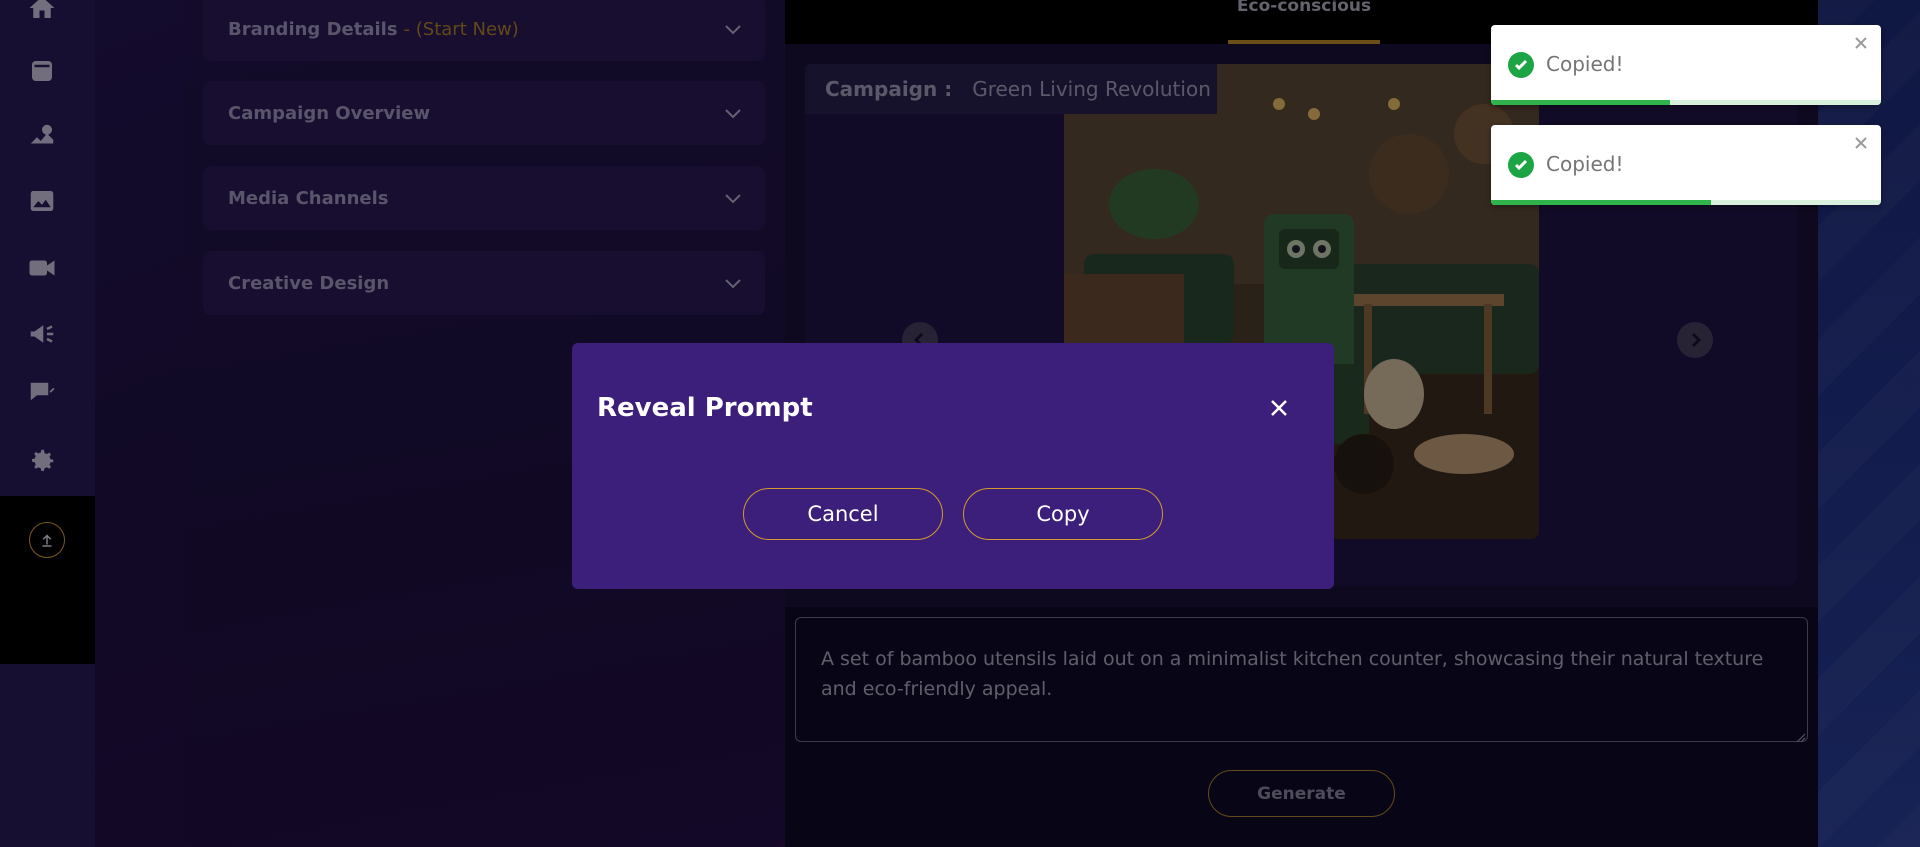 Image resolution: width=1920 pixels, height=847 pixels. I want to click on copy-button: Copy, so click(1063, 514).